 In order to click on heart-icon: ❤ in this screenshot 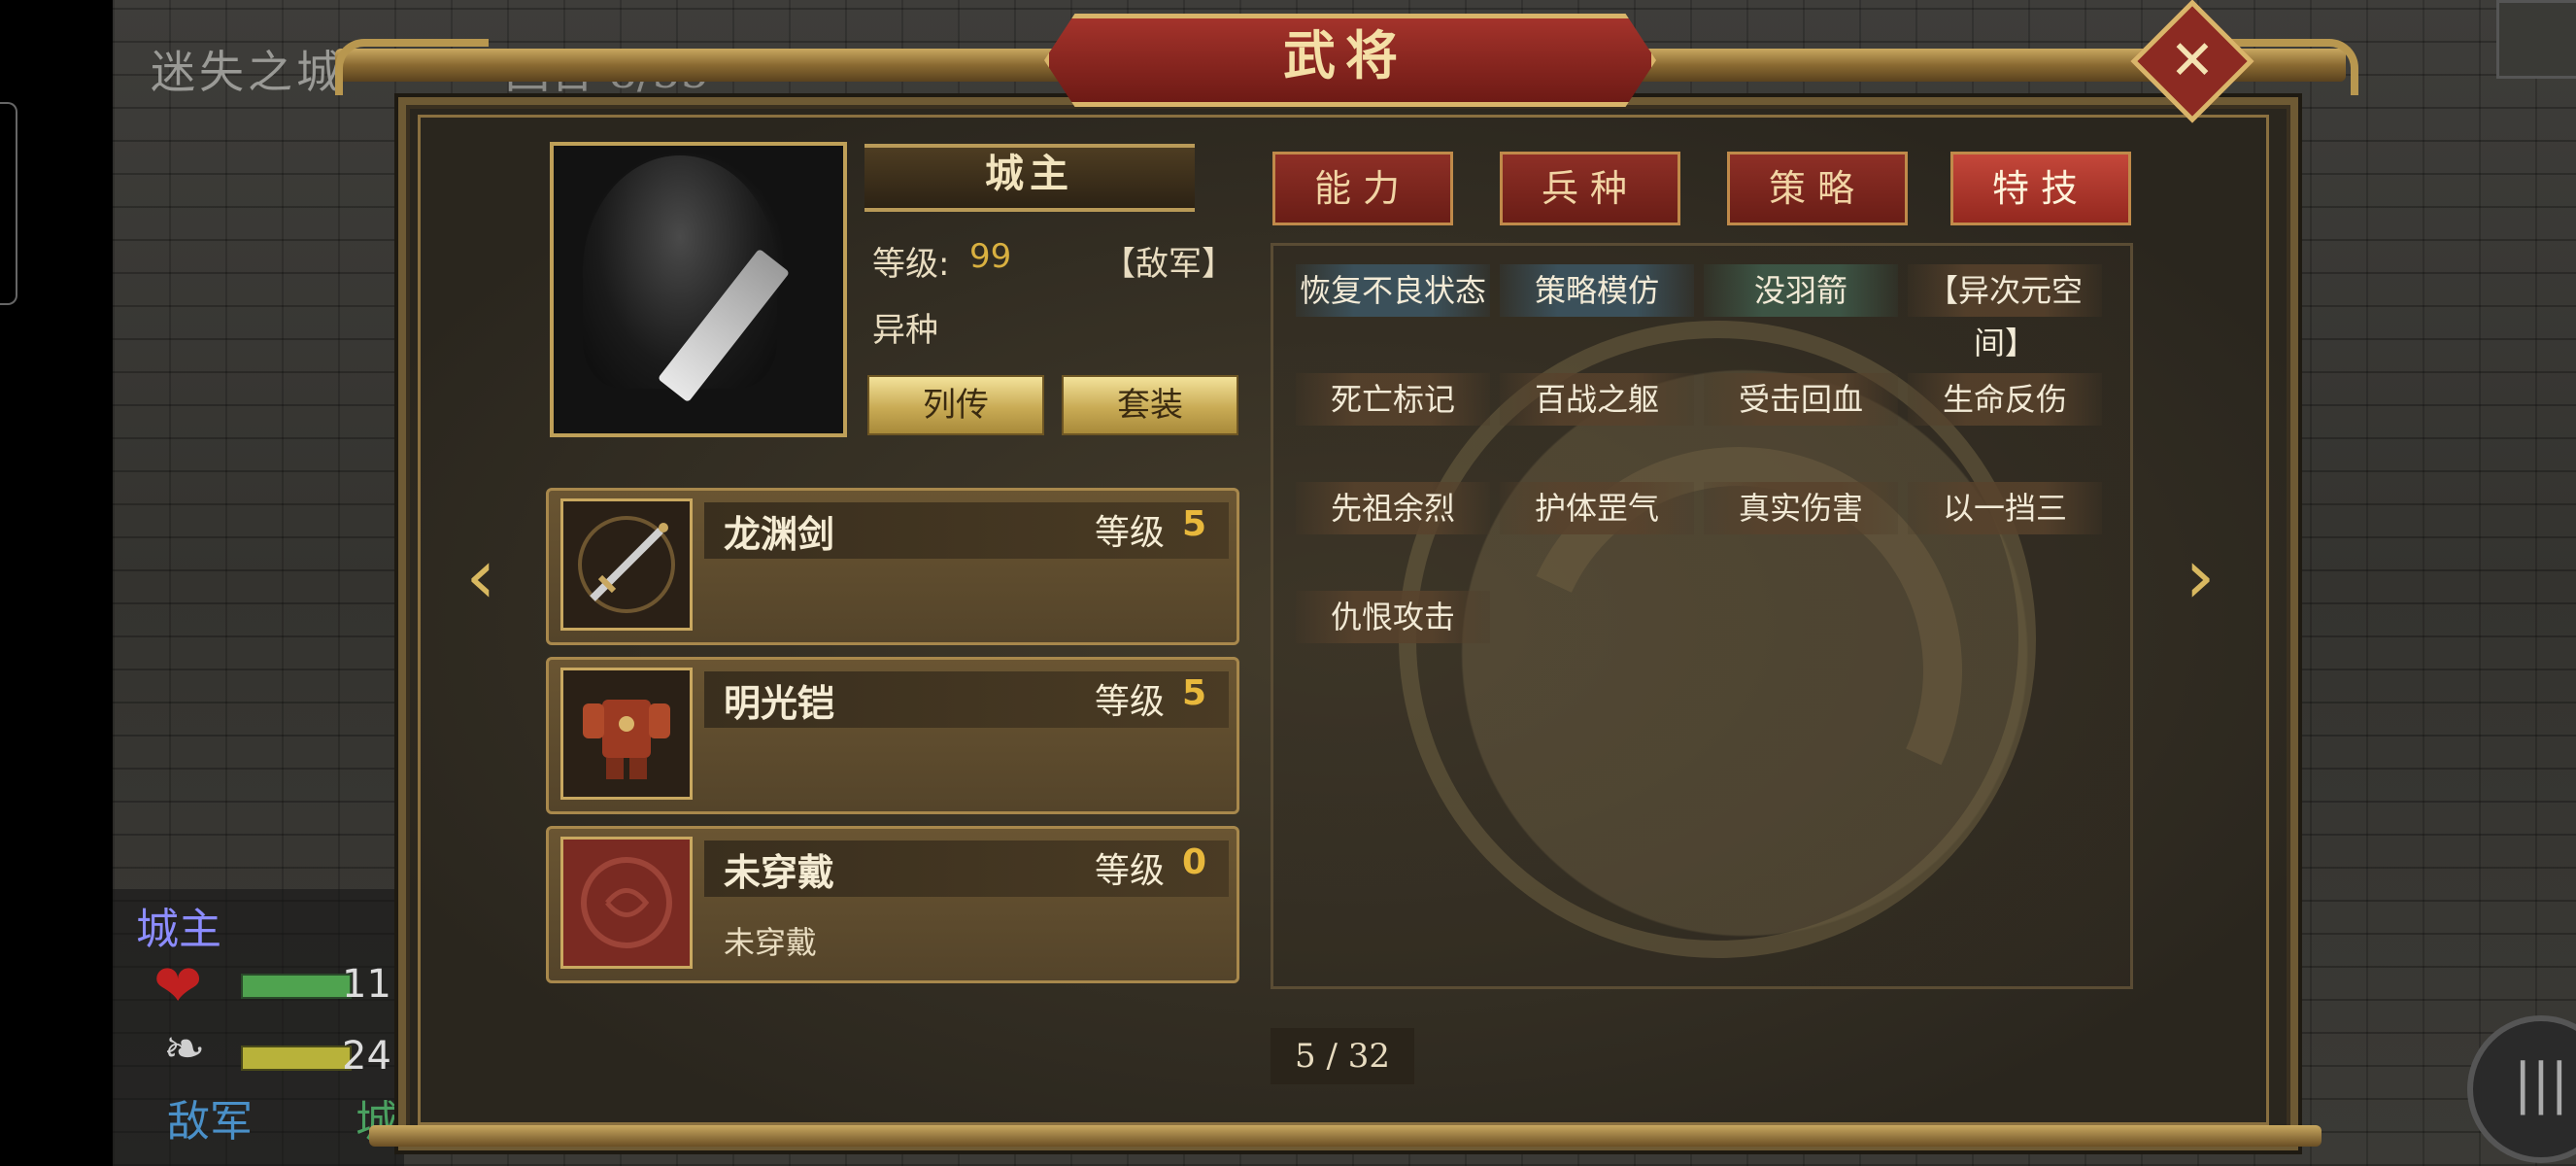, I will do `click(178, 986)`.